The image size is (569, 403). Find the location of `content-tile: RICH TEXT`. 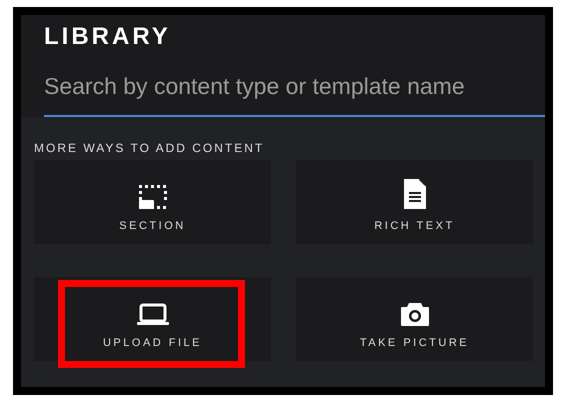

content-tile: RICH TEXT is located at coordinates (414, 202).